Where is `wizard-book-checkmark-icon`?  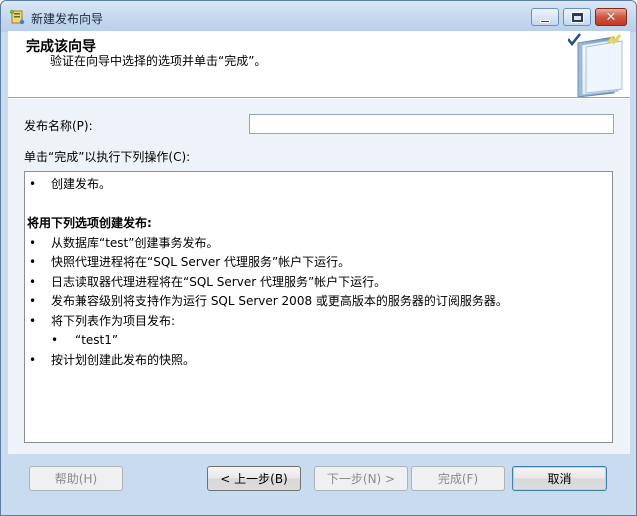
wizard-book-checkmark-icon is located at coordinates (595, 65).